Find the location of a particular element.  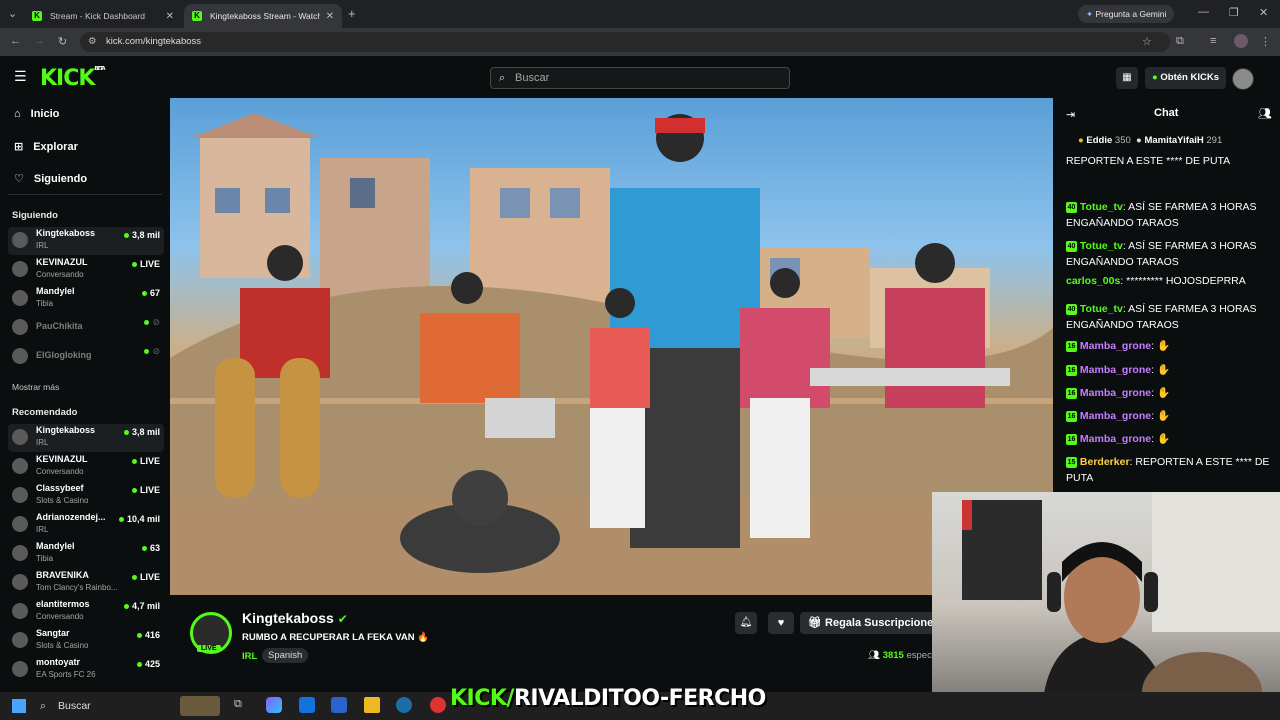

kick-favicon-icon: K is located at coordinates (37, 16).